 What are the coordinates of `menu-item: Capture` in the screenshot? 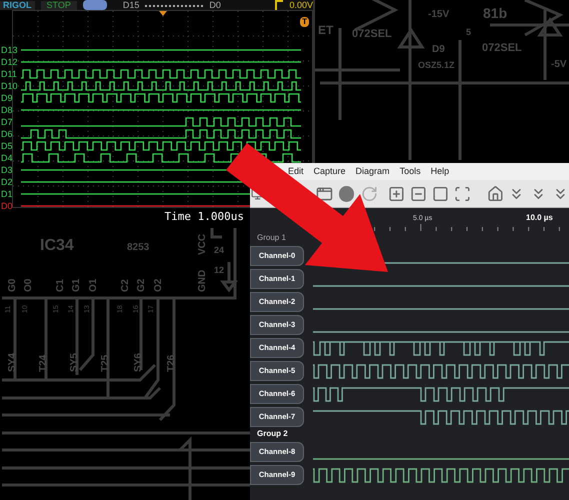 It's located at (330, 171).